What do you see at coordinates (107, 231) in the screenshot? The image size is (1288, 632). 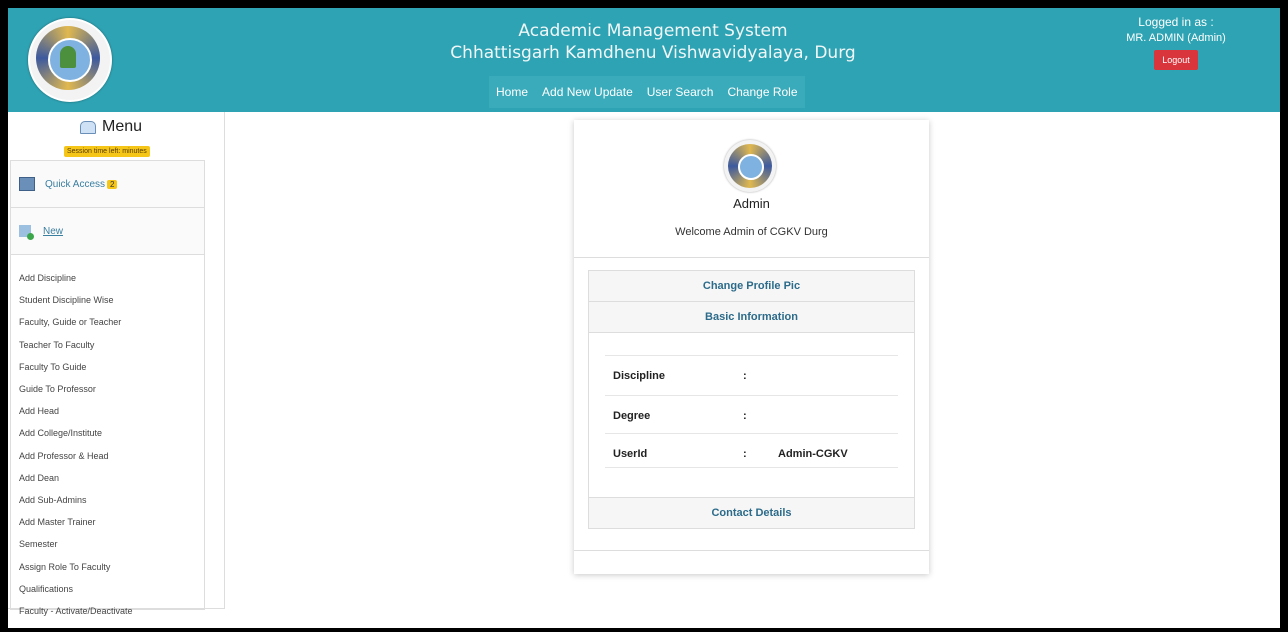 I see `new-item: New` at bounding box center [107, 231].